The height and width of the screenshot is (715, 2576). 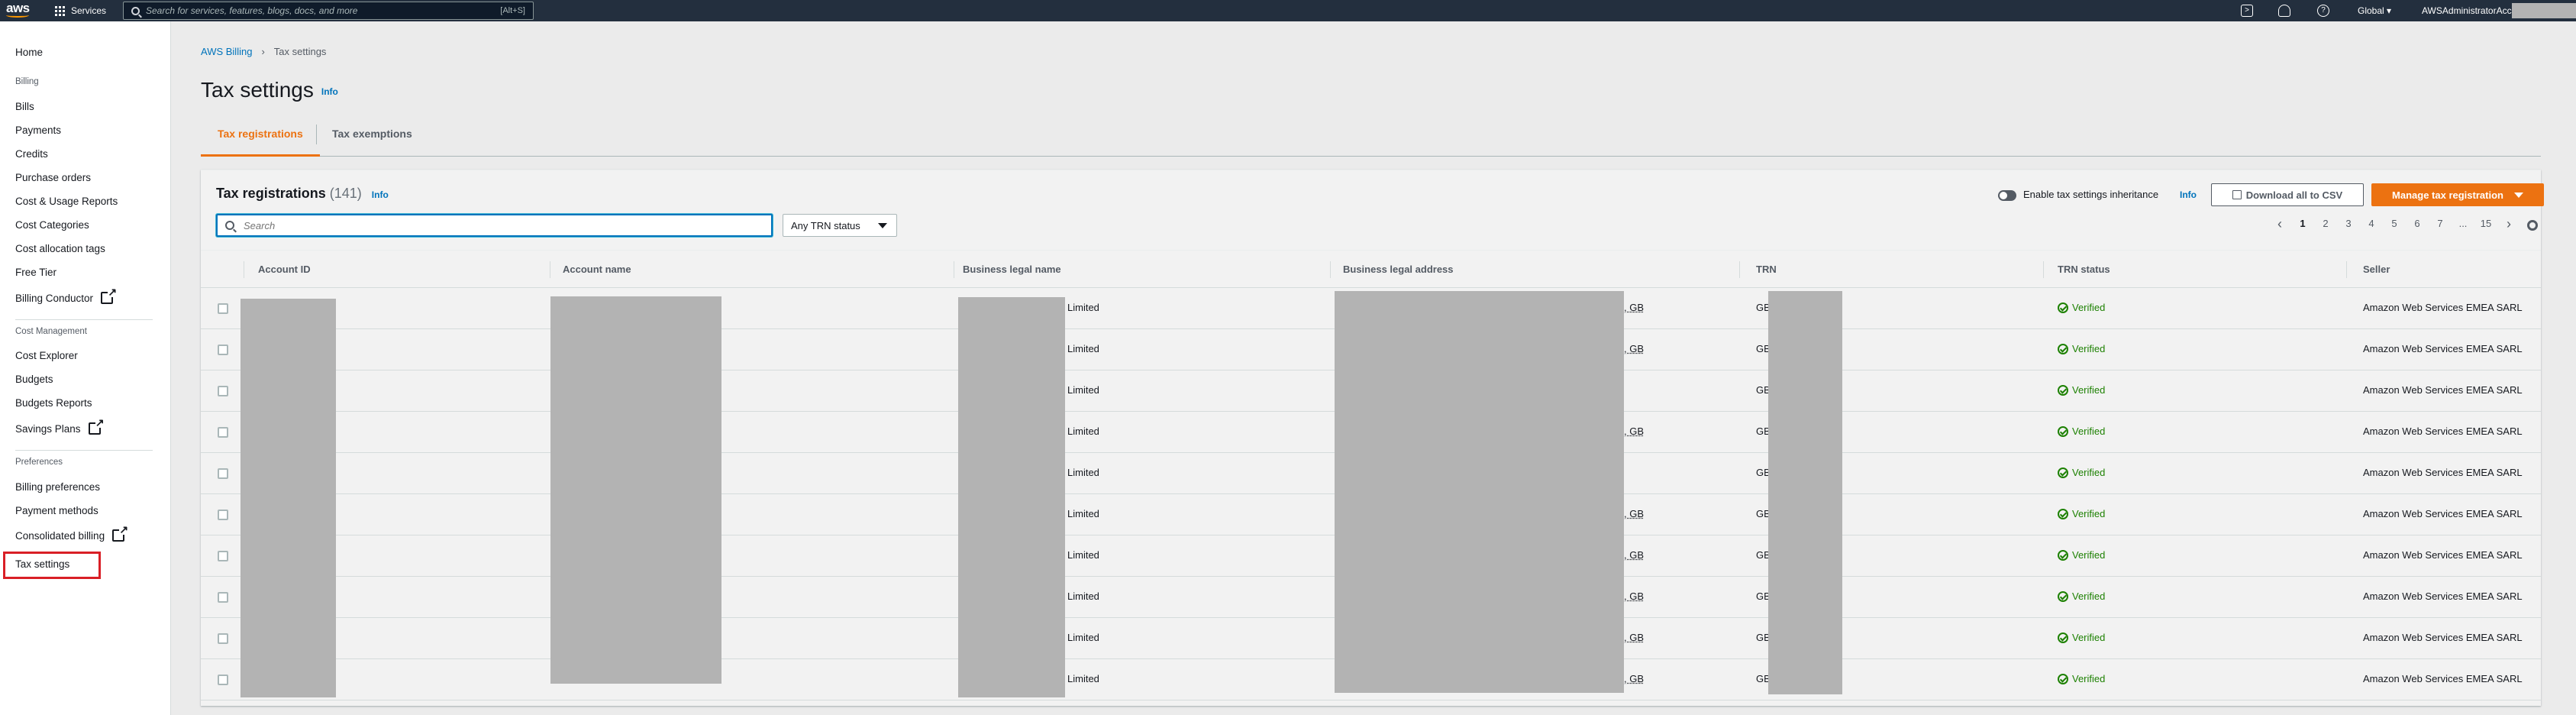 I want to click on page-2-button: 2, so click(x=2325, y=223).